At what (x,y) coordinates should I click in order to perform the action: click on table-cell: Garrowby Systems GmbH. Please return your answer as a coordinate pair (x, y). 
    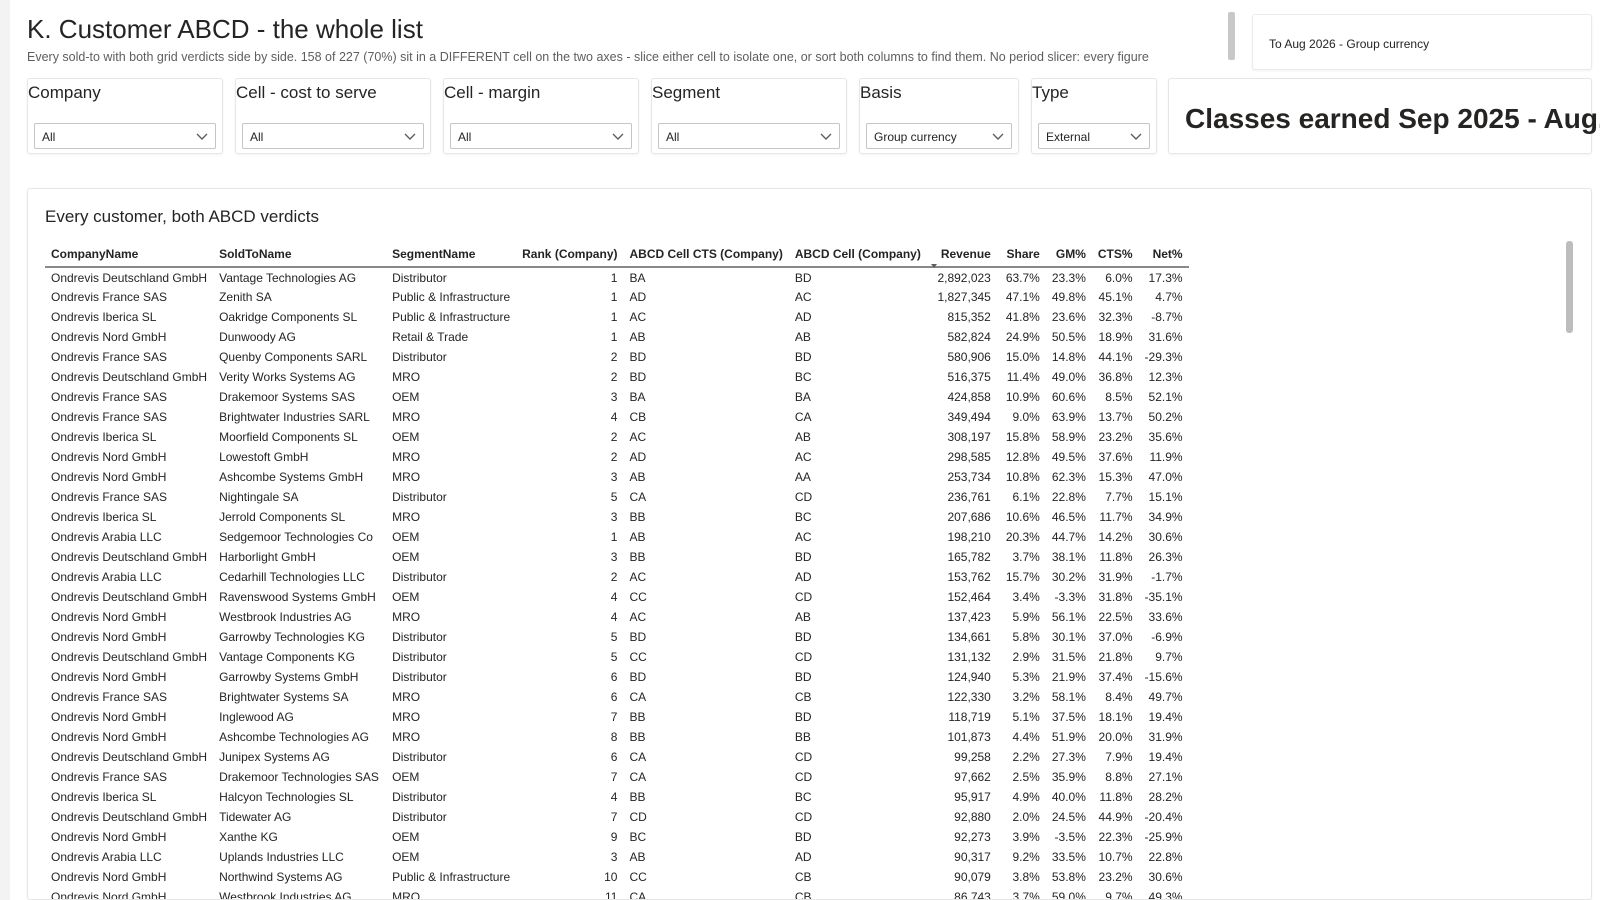
    Looking at the image, I should click on (289, 677).